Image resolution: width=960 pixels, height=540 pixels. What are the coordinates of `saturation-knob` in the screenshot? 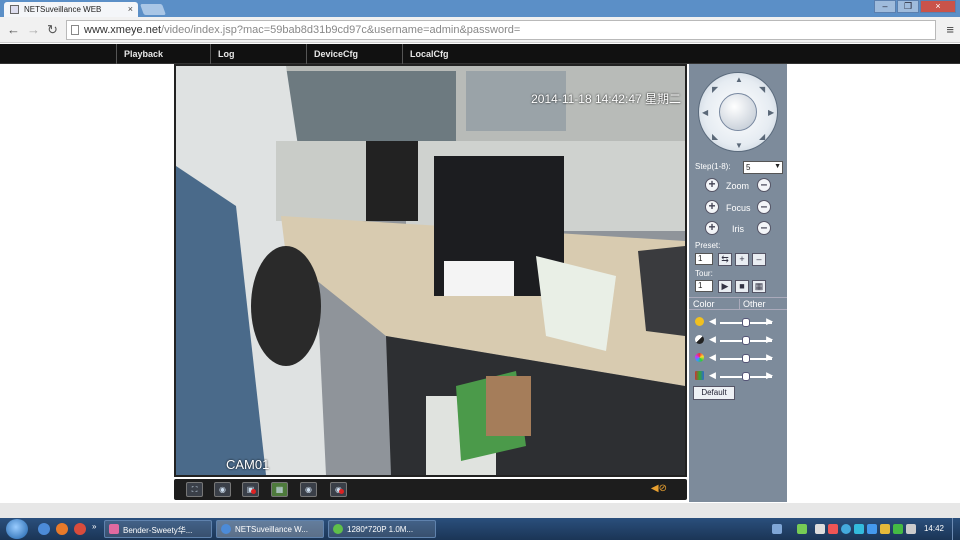 It's located at (746, 358).